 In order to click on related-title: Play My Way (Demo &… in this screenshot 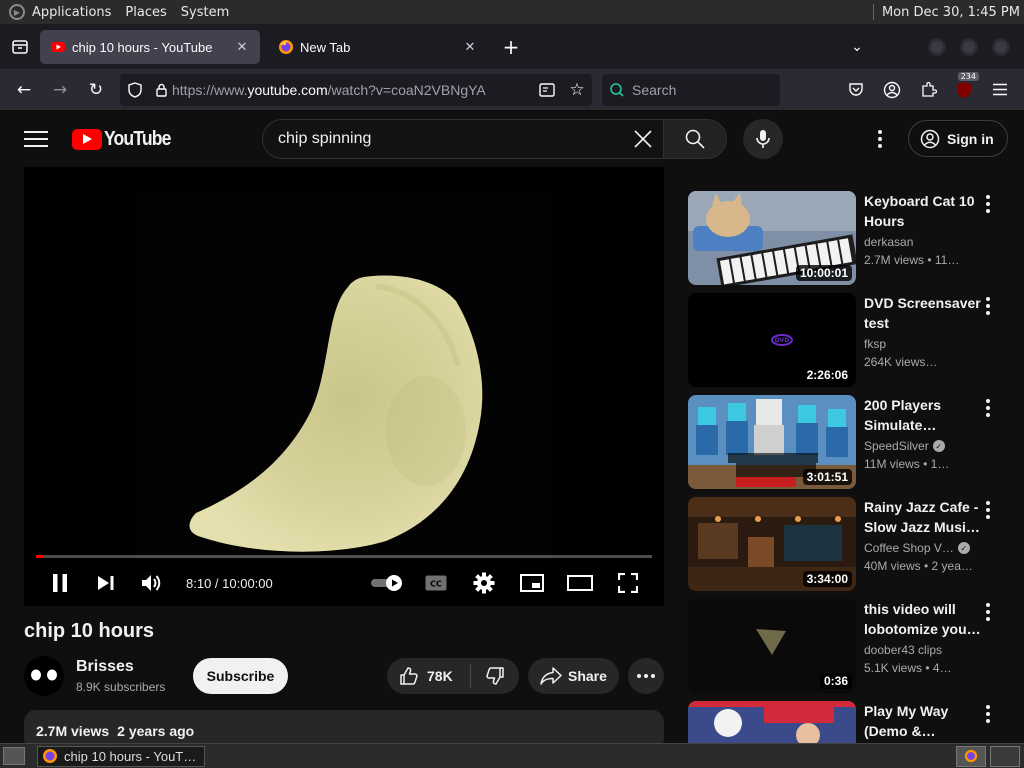, I will do `click(923, 721)`.